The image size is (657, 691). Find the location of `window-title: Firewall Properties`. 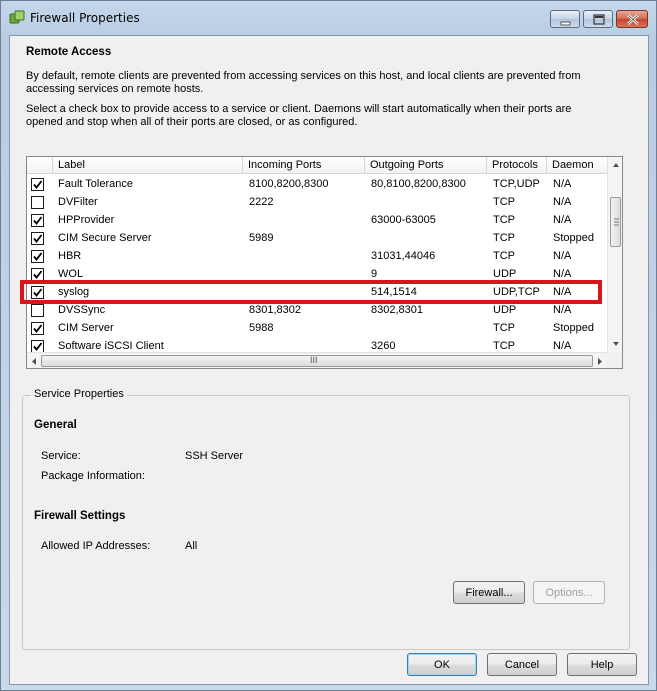

window-title: Firewall Properties is located at coordinates (85, 18).